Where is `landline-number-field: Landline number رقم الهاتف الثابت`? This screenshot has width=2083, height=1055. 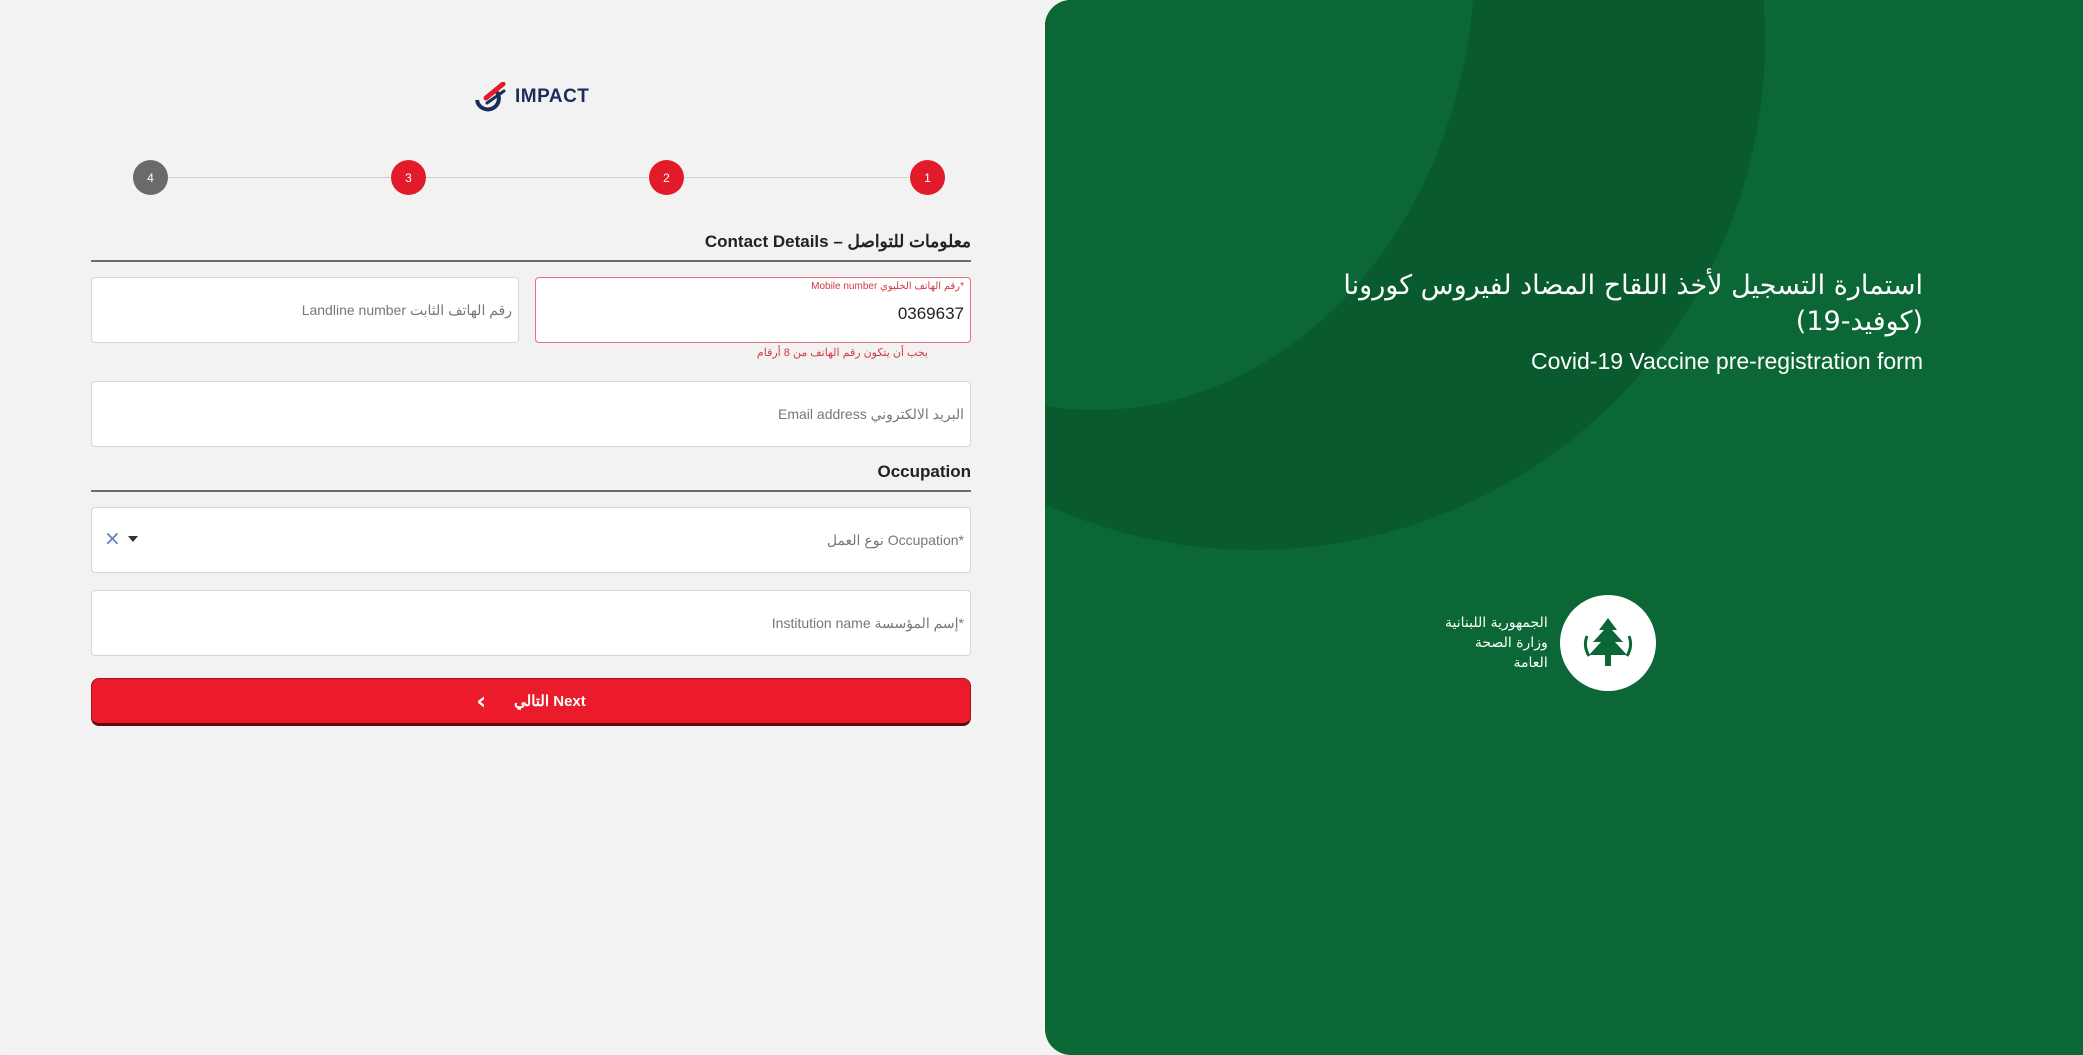 landline-number-field: Landline number رقم الهاتف الثابت is located at coordinates (305, 310).